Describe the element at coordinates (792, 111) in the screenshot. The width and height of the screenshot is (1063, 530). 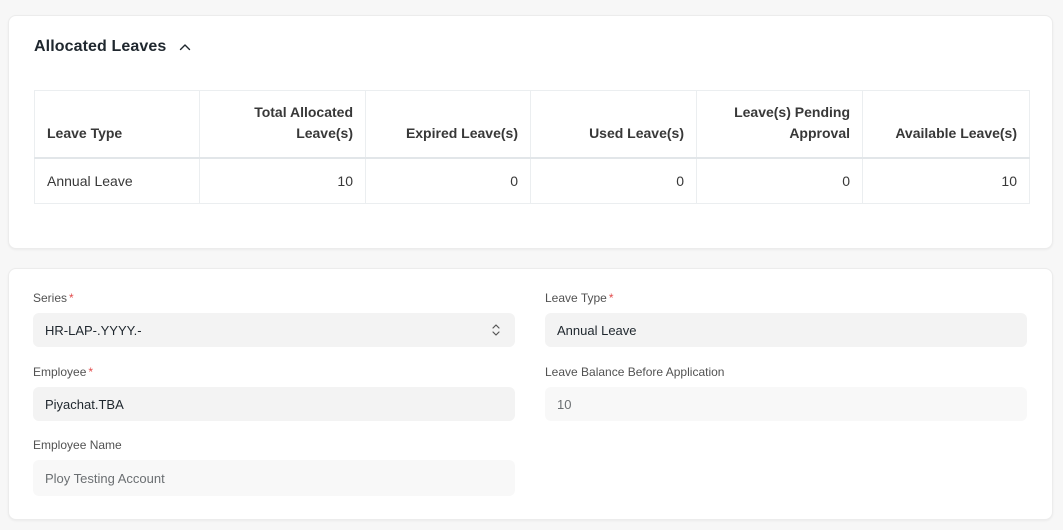
I see `header-pending-line1: Leave(s) Pending` at that location.